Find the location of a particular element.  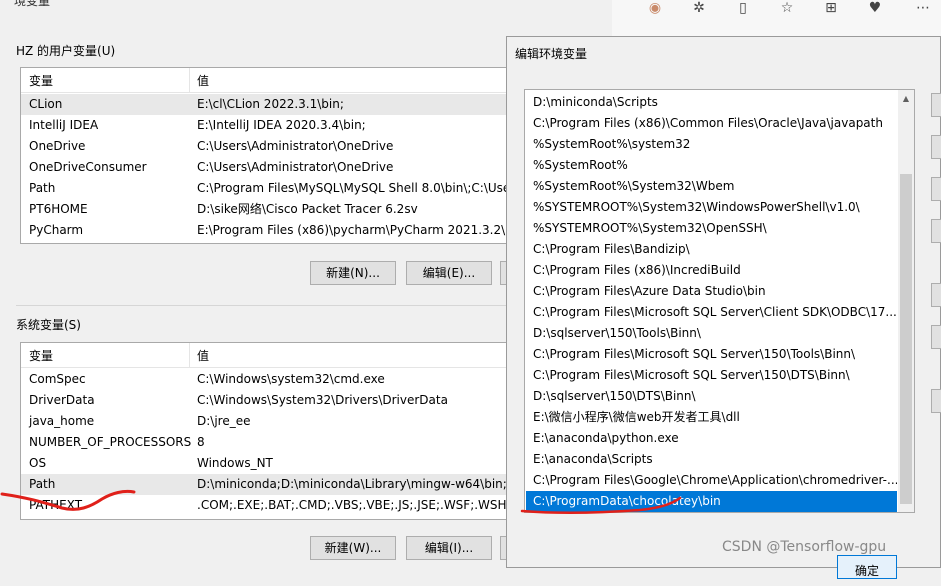

move-up-button is located at coordinates (936, 295).